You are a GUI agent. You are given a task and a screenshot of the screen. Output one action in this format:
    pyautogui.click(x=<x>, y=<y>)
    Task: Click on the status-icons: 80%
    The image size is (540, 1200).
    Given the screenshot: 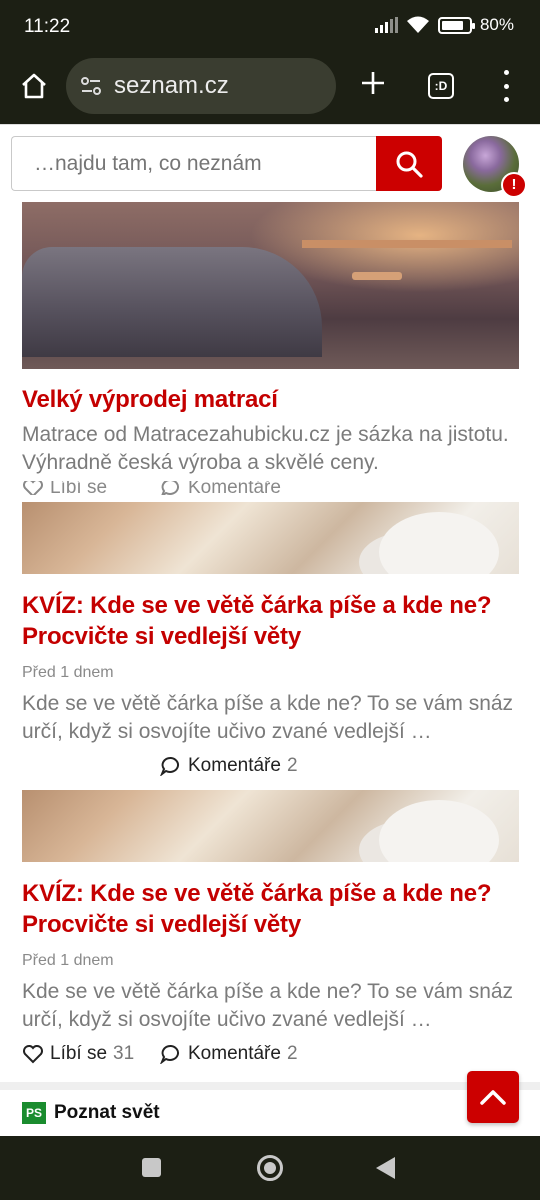 What is the action you would take?
    pyautogui.click(x=444, y=25)
    